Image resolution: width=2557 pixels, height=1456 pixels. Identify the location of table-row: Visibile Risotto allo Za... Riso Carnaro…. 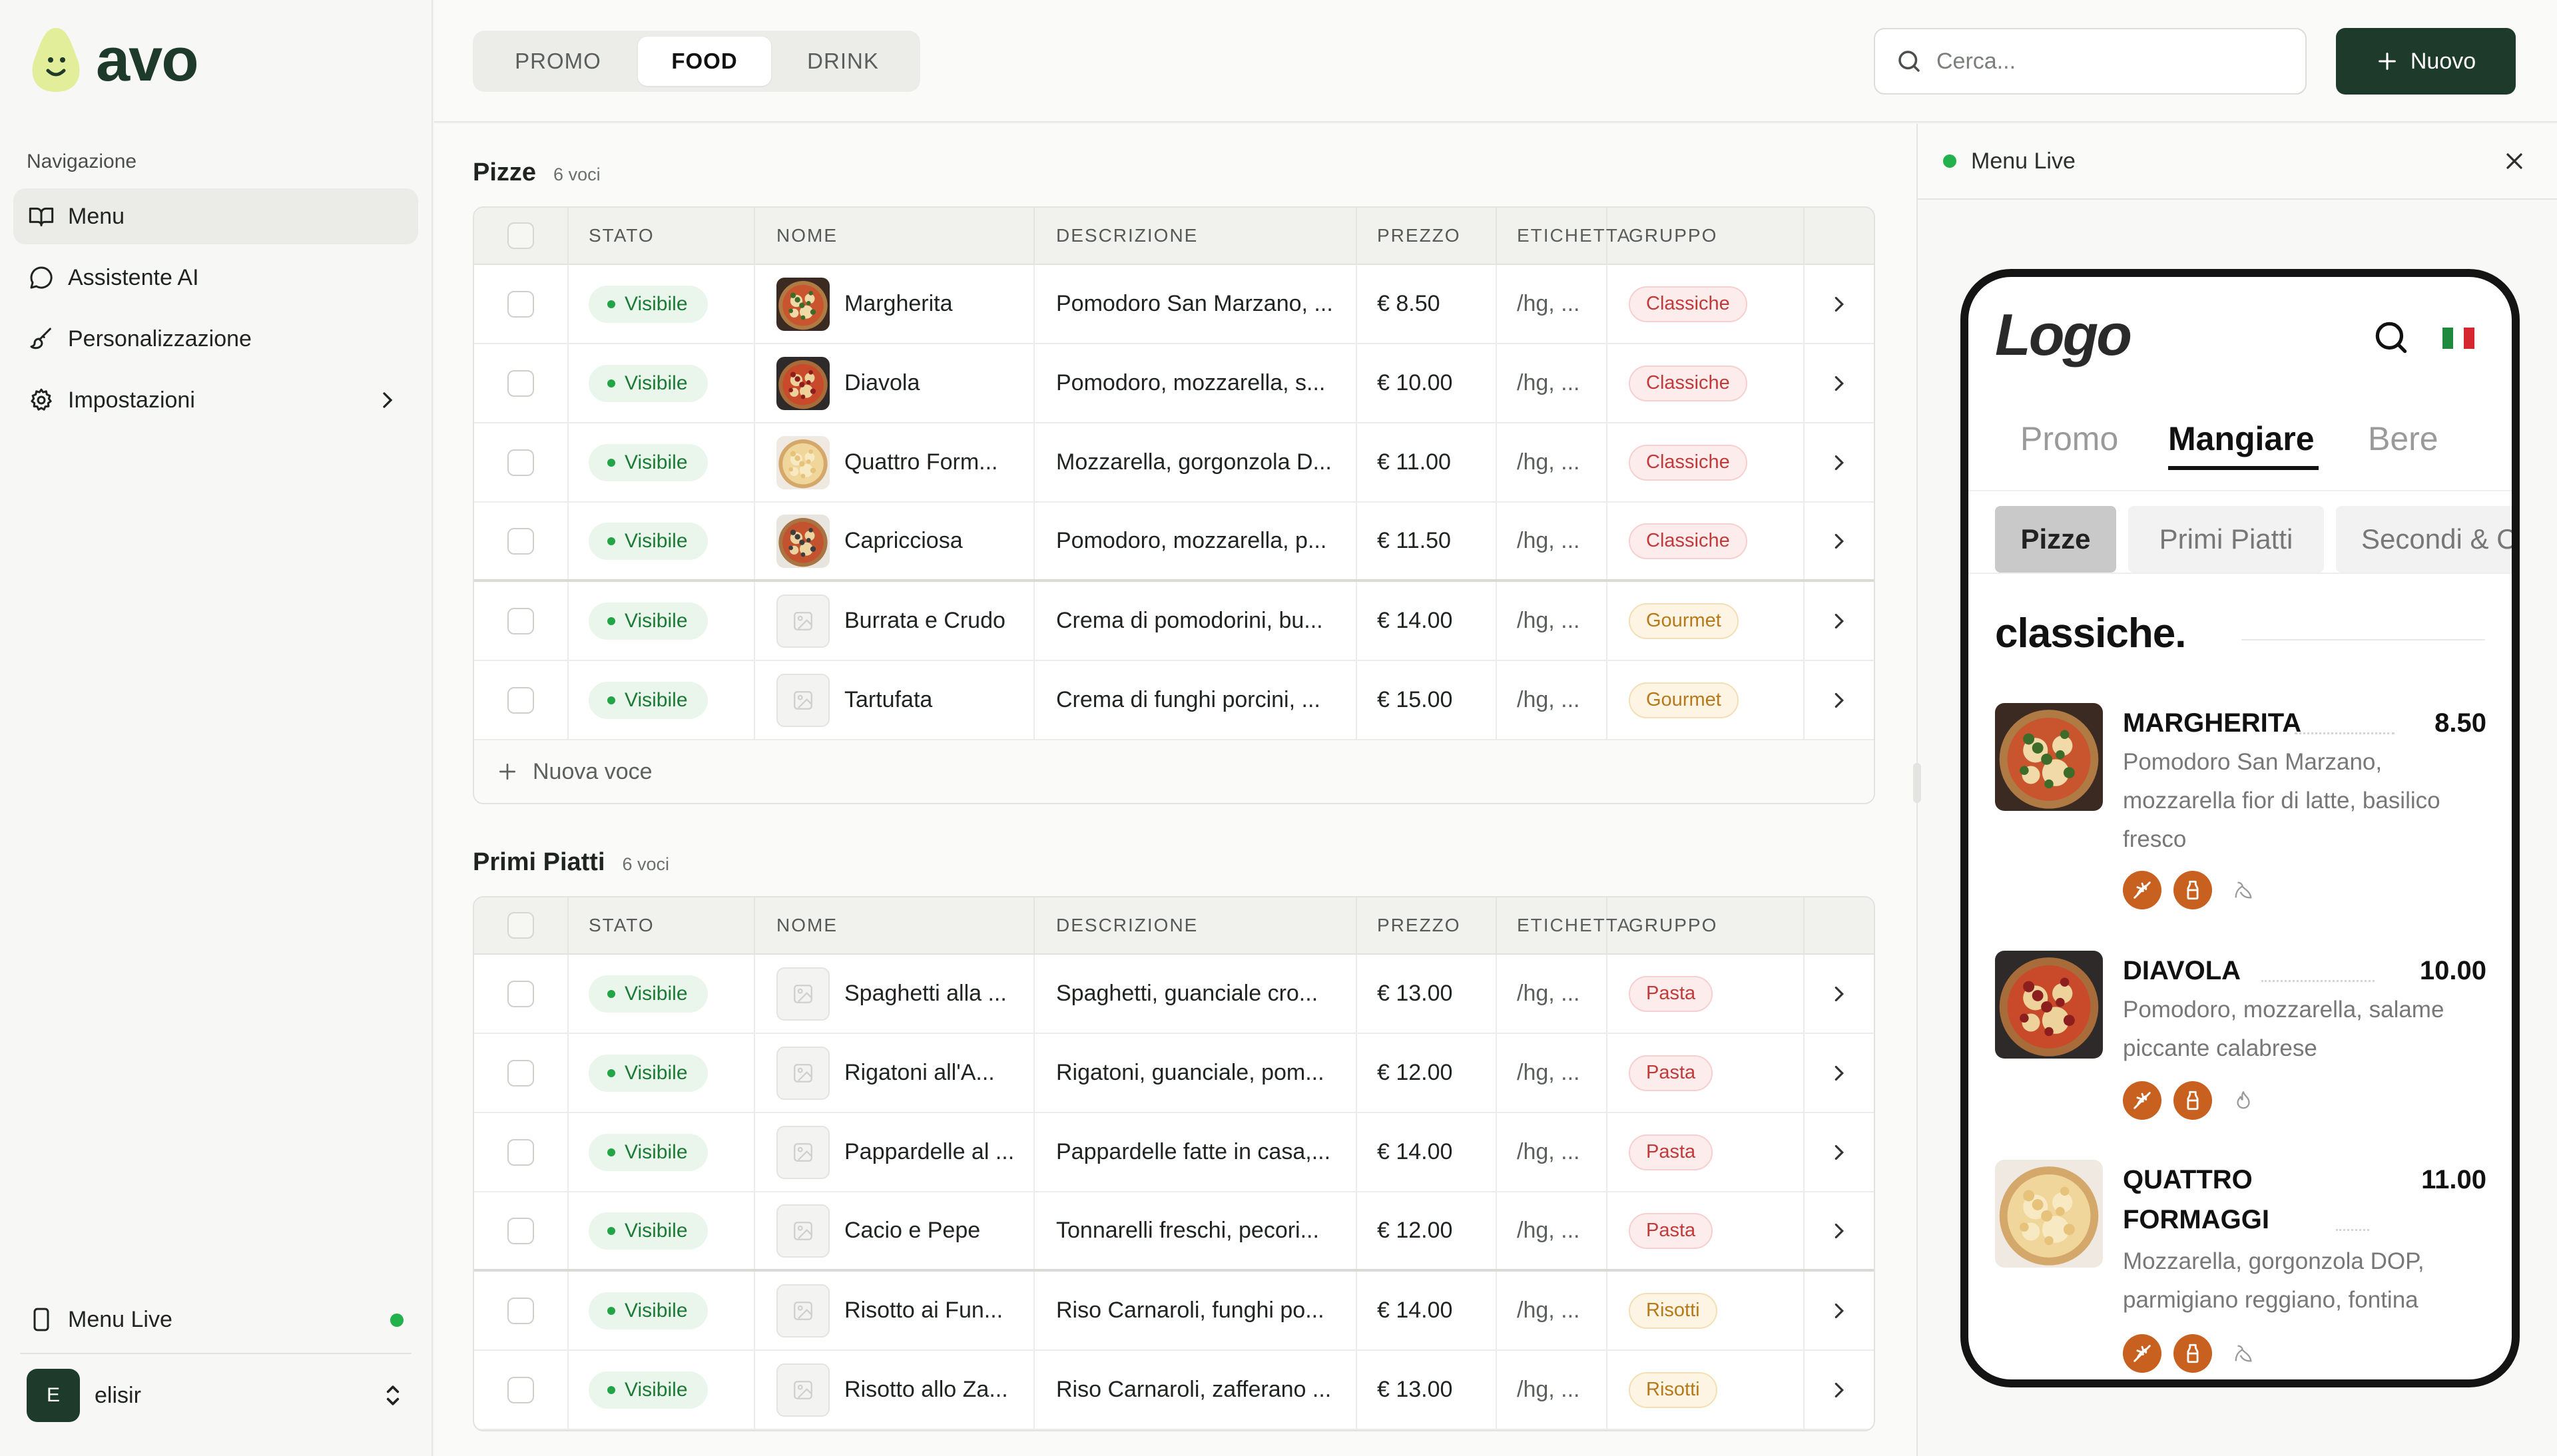
(1174, 1391).